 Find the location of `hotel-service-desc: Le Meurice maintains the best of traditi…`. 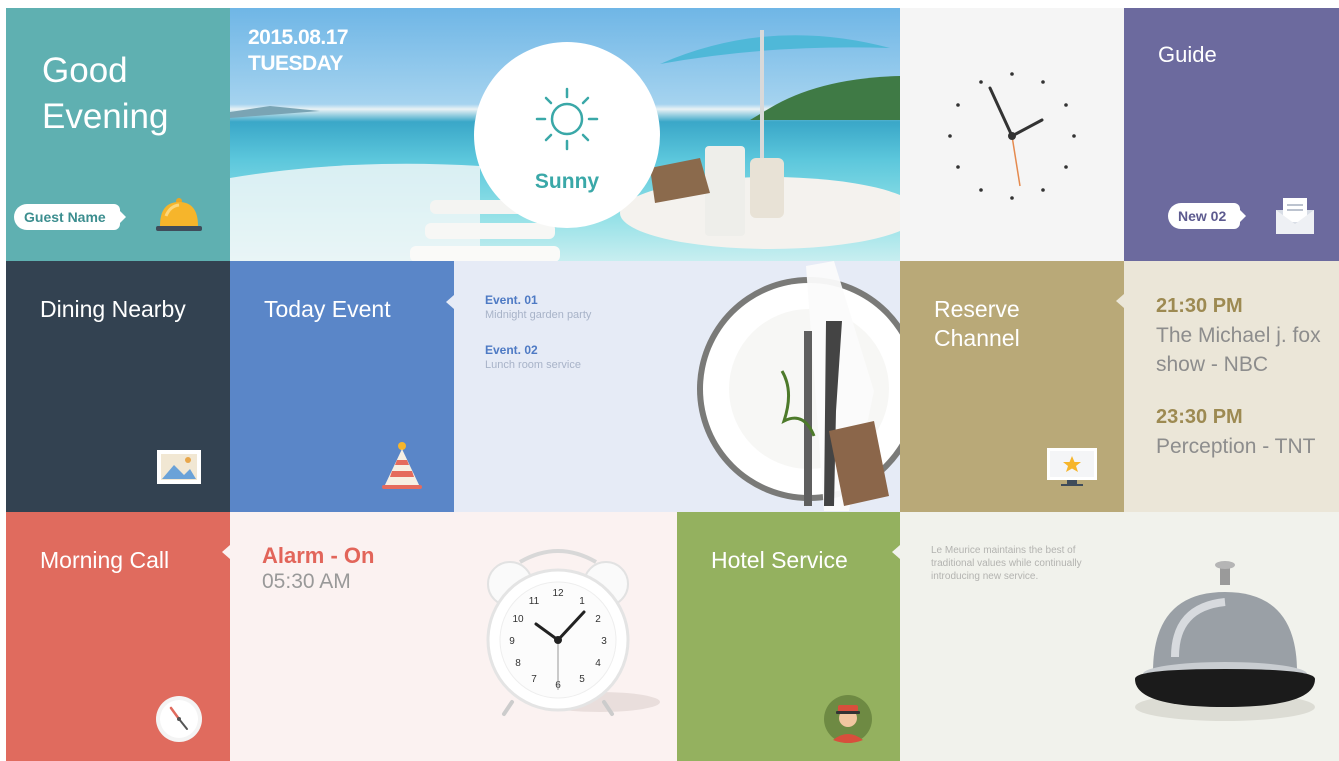

hotel-service-desc: Le Meurice maintains the best of traditi… is located at coordinates (1006, 563).